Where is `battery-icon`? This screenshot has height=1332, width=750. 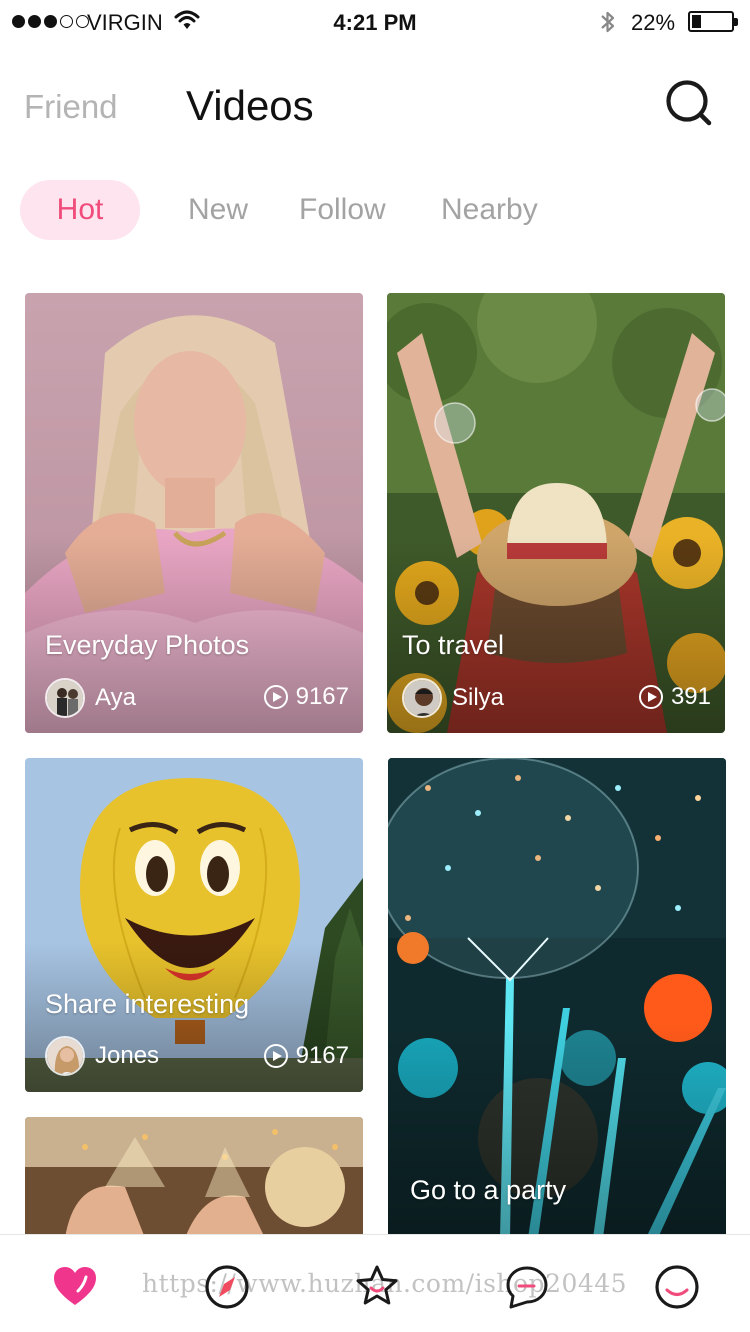
battery-icon is located at coordinates (713, 21).